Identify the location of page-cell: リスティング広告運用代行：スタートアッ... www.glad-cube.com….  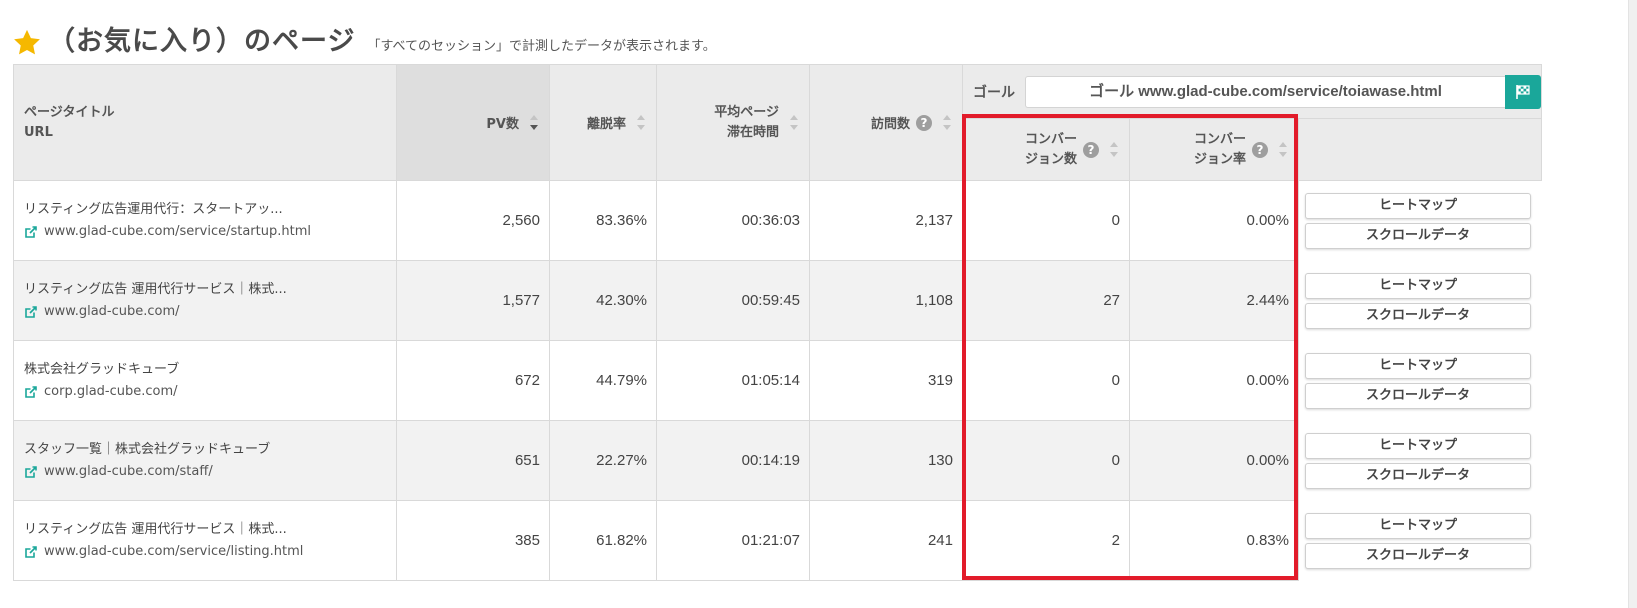
(205, 220).